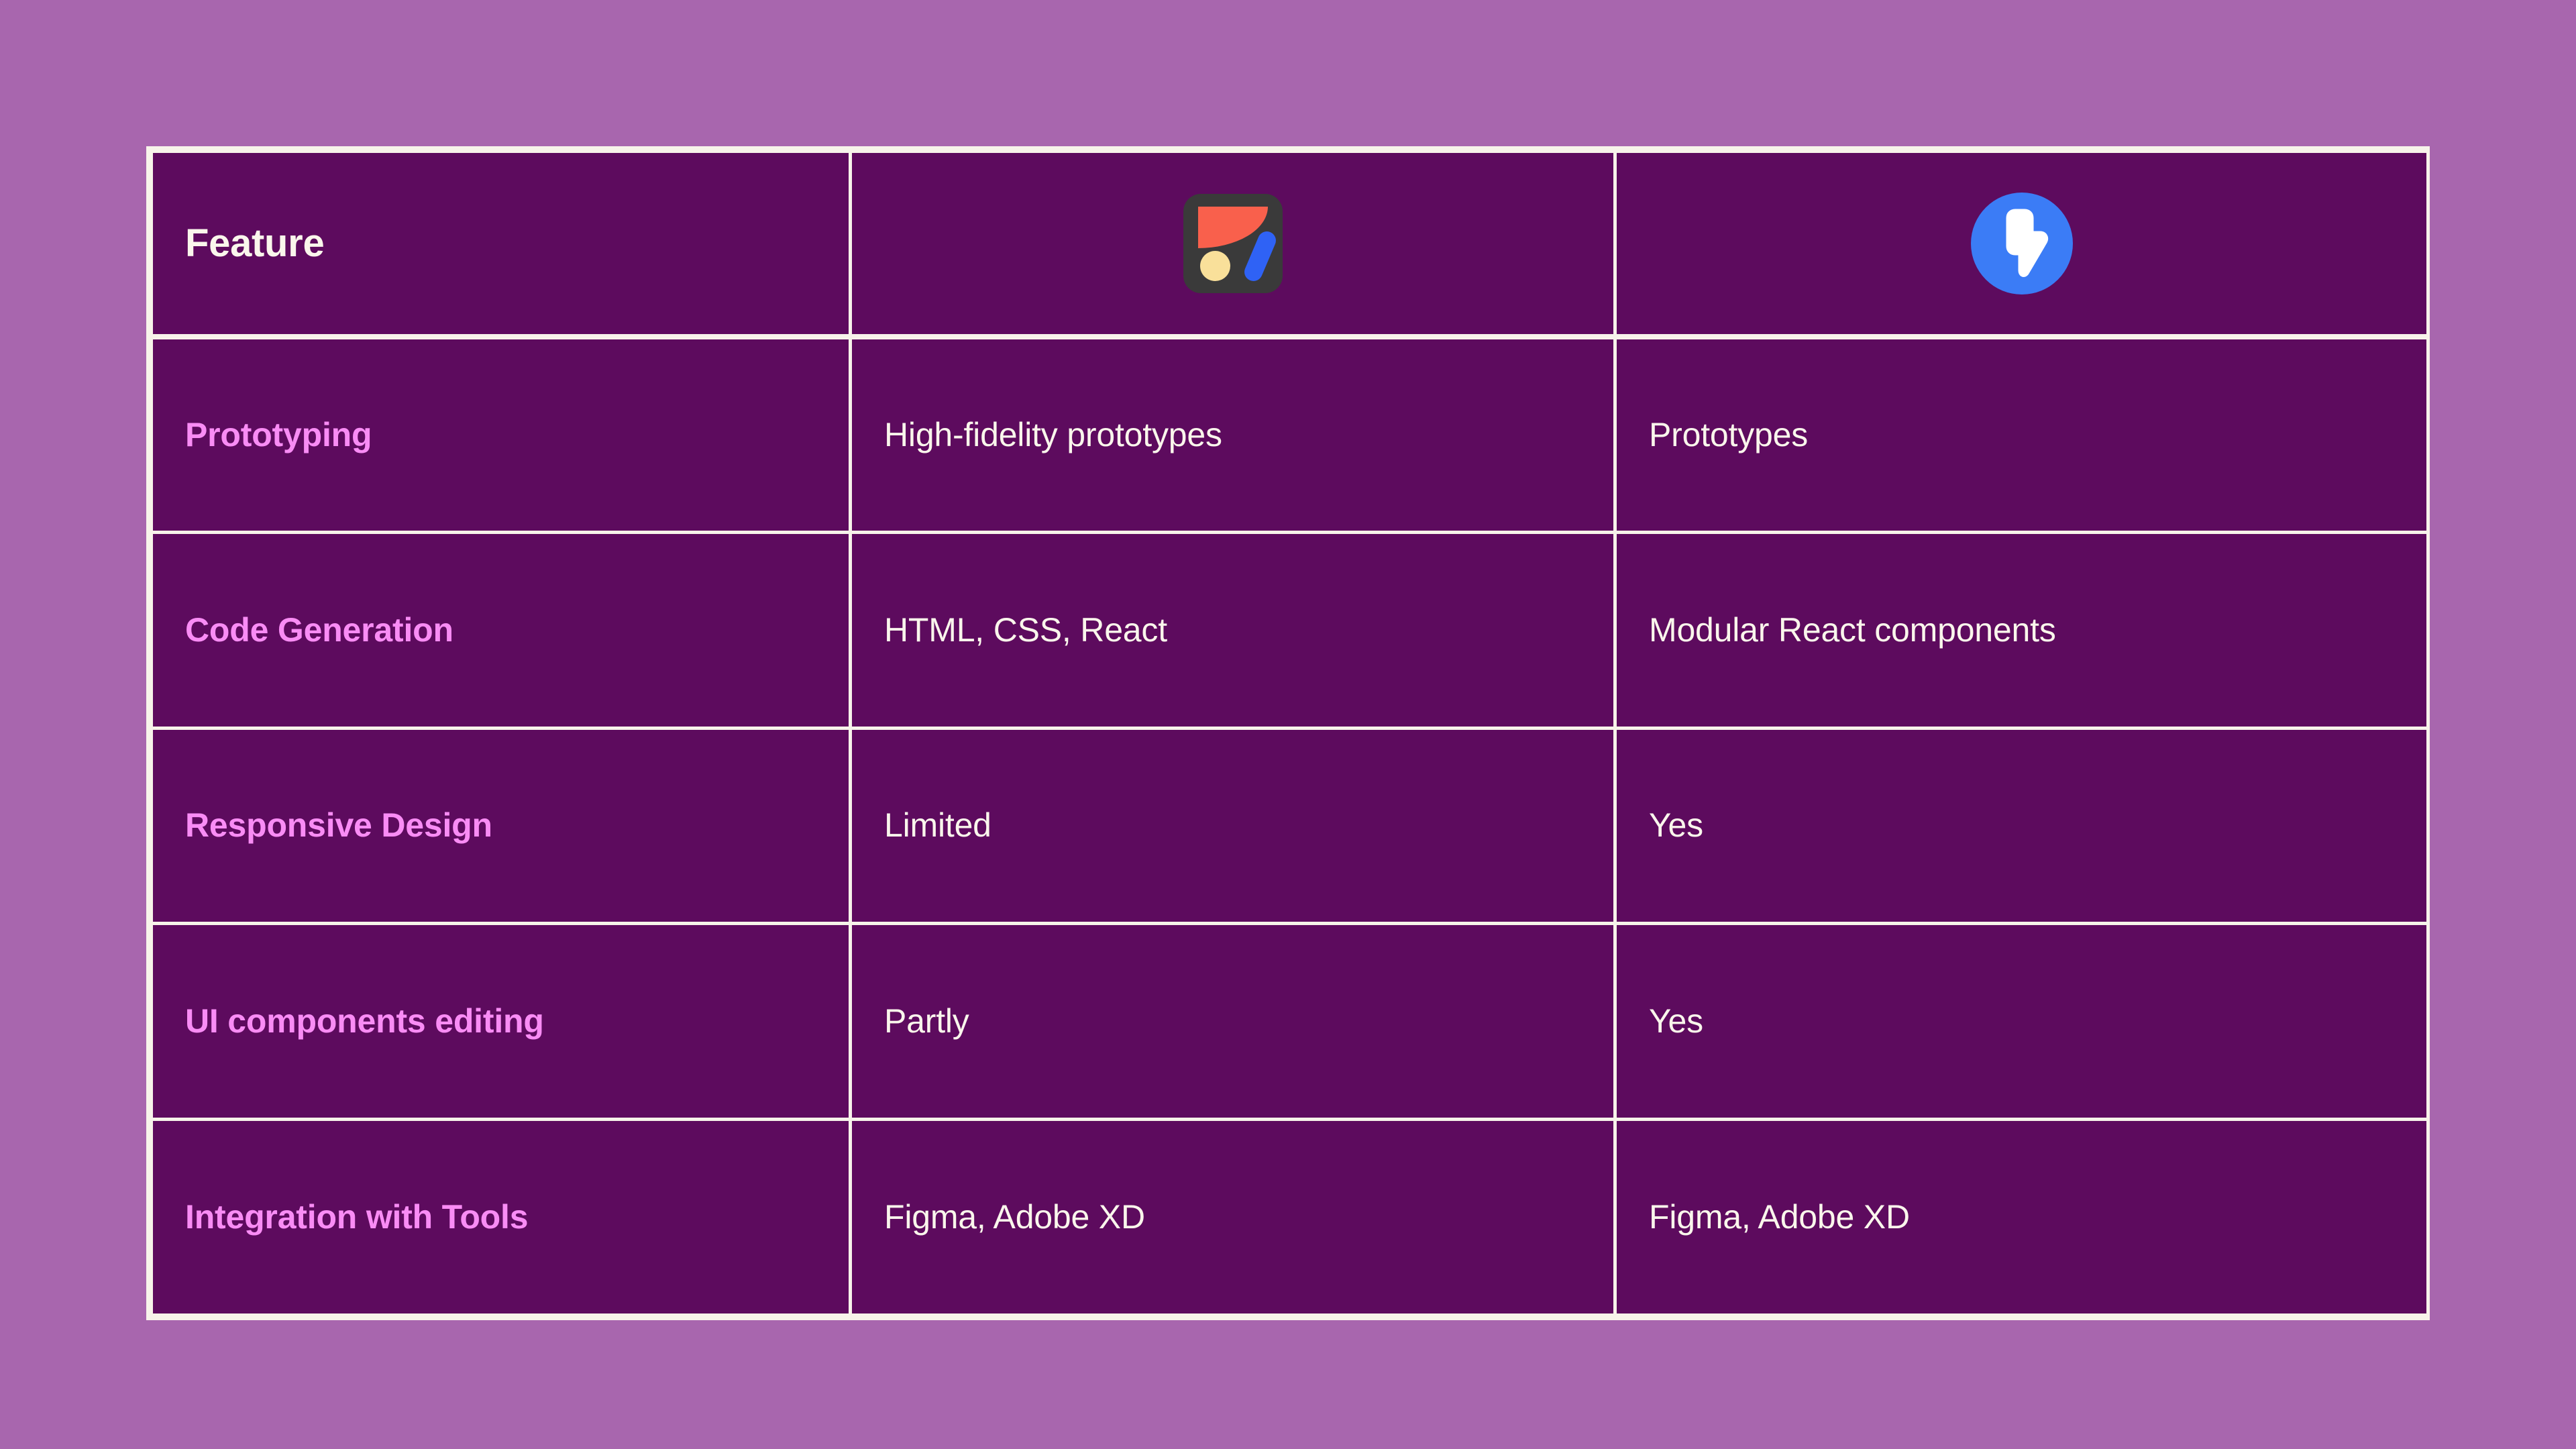 This screenshot has height=1449, width=2576. I want to click on row-value-cell-b: Prototypes, so click(2021, 434).